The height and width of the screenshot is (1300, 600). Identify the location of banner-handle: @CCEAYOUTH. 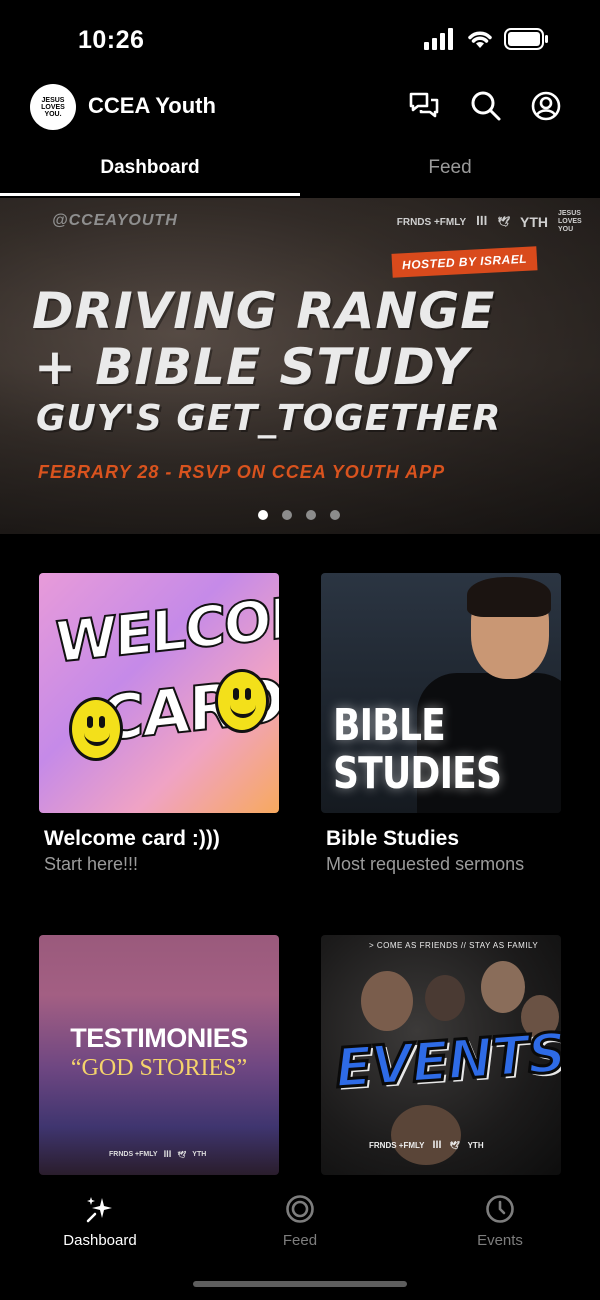
(115, 220).